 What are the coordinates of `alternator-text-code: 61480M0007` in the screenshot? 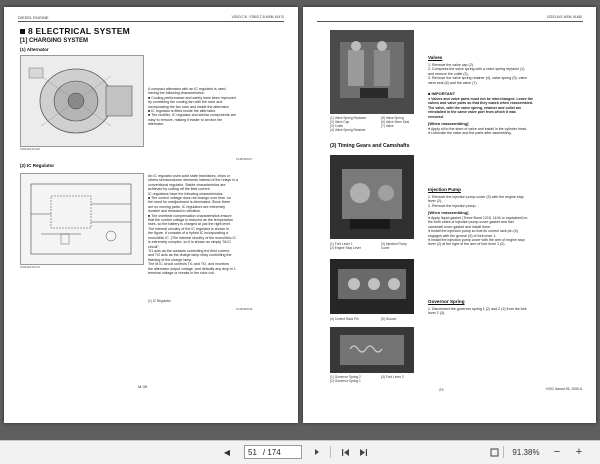 It's located at (244, 159).